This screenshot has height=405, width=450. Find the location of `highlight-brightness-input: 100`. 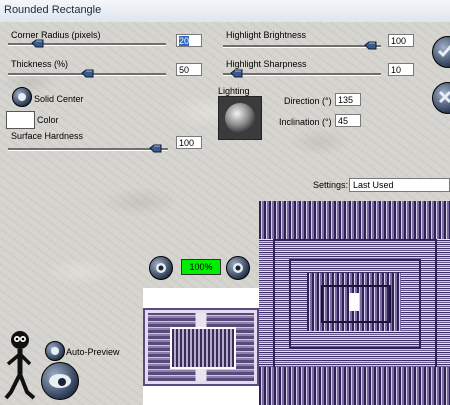

highlight-brightness-input: 100 is located at coordinates (401, 40).